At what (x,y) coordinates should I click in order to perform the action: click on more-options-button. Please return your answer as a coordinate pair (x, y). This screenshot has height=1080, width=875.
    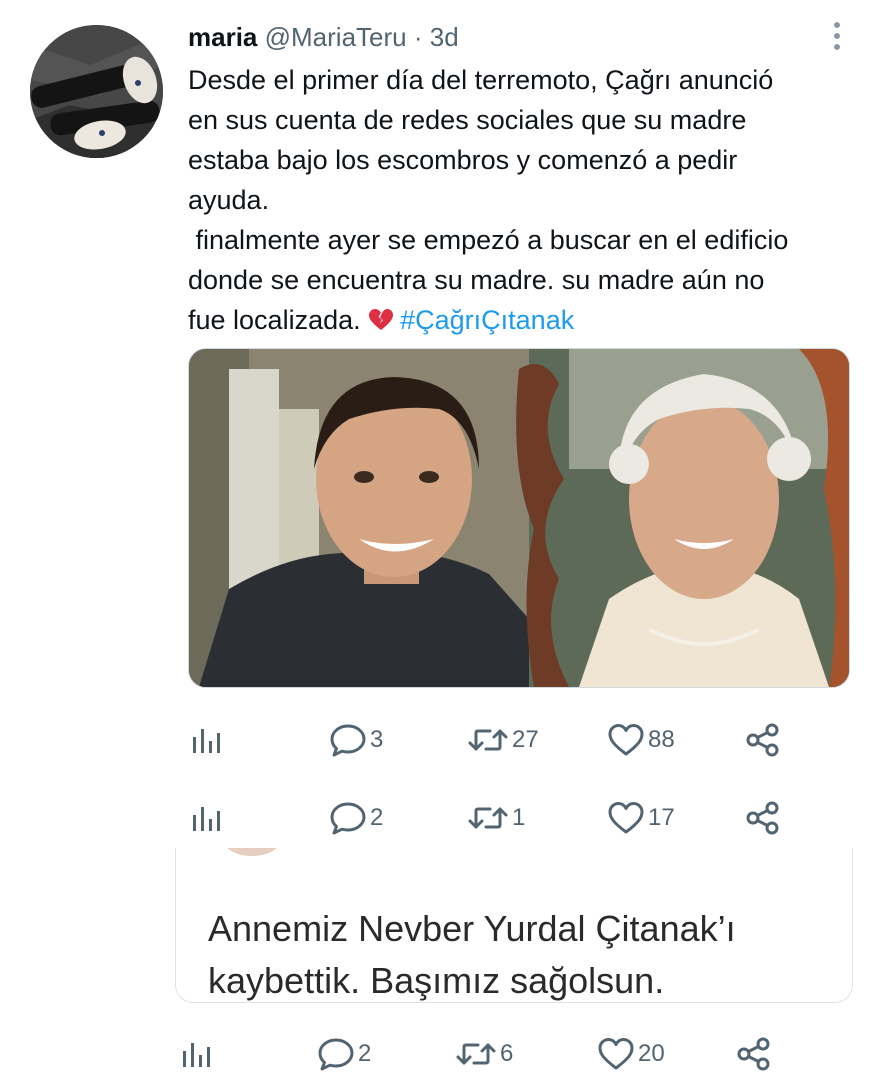
    Looking at the image, I should click on (837, 39).